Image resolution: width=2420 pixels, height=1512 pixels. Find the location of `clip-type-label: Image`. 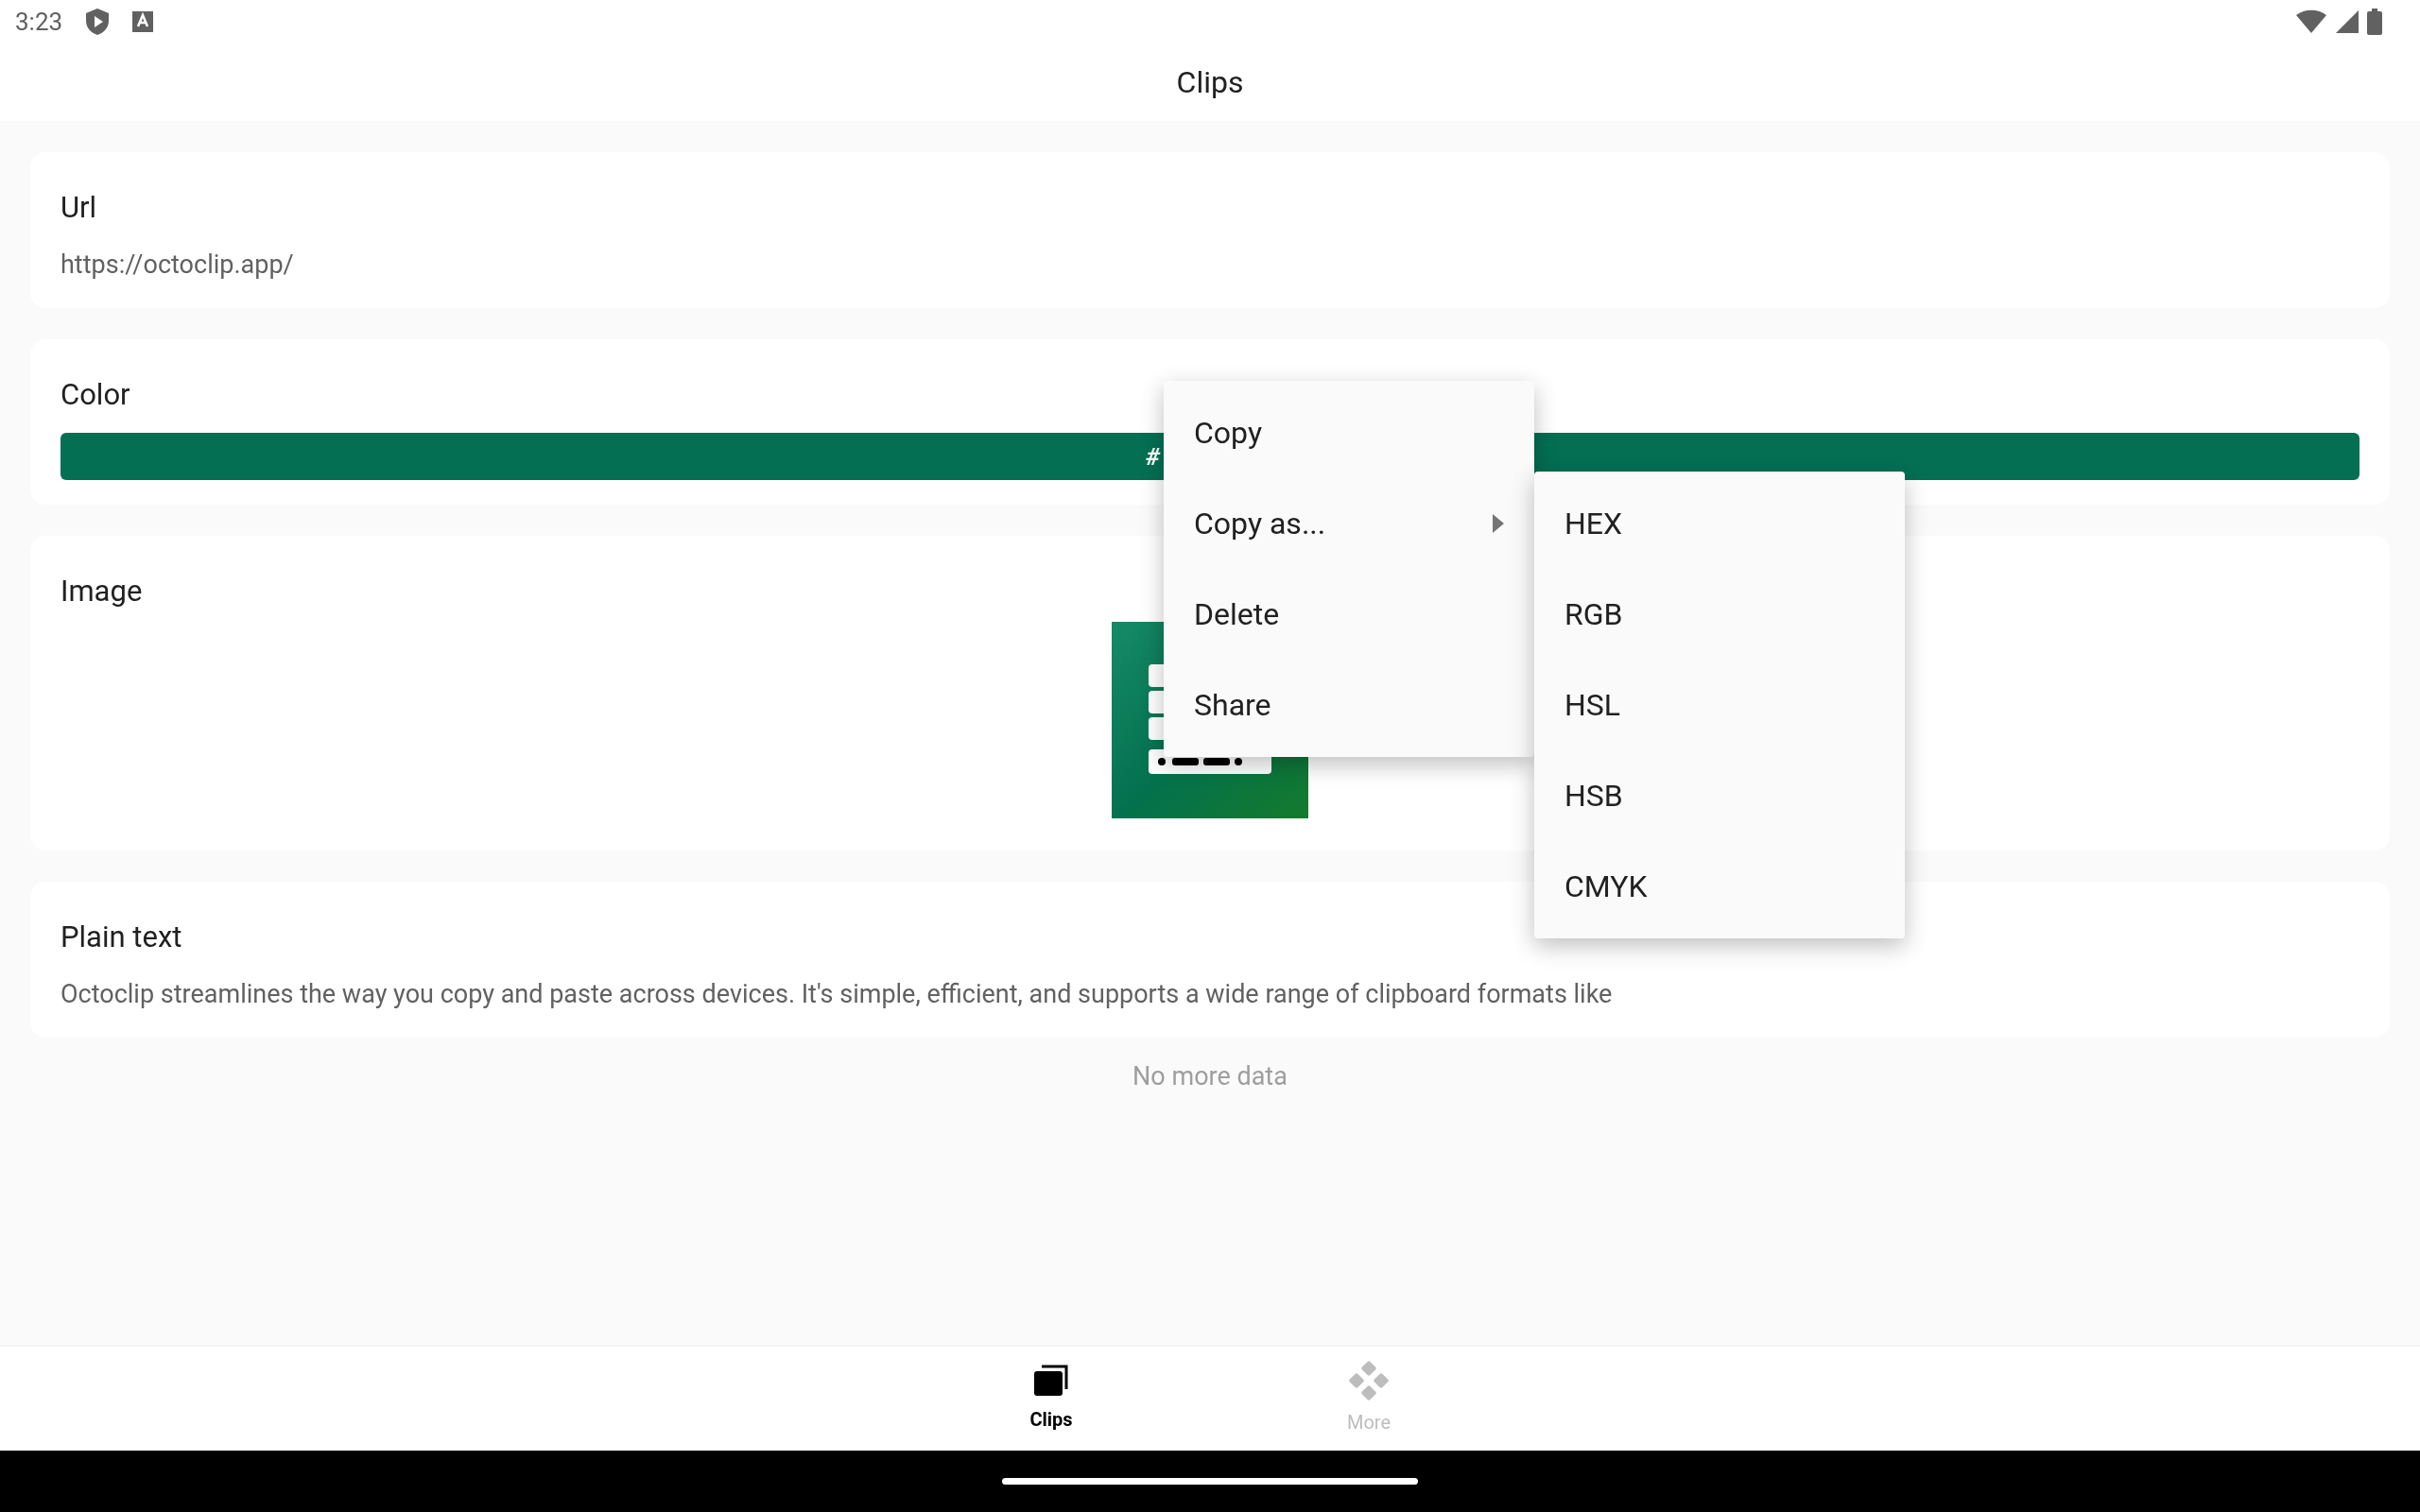

clip-type-label: Image is located at coordinates (101, 592).